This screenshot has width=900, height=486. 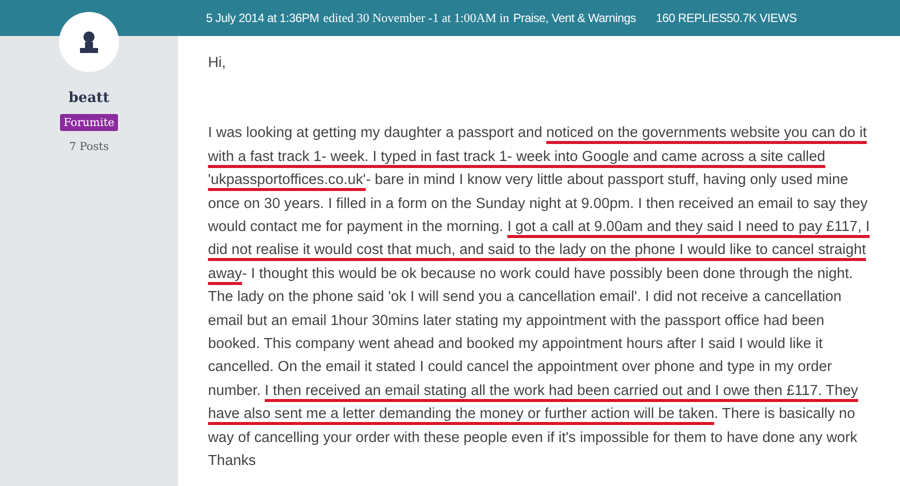 I want to click on category-link: Praise, Vent & Warnings, so click(x=574, y=18).